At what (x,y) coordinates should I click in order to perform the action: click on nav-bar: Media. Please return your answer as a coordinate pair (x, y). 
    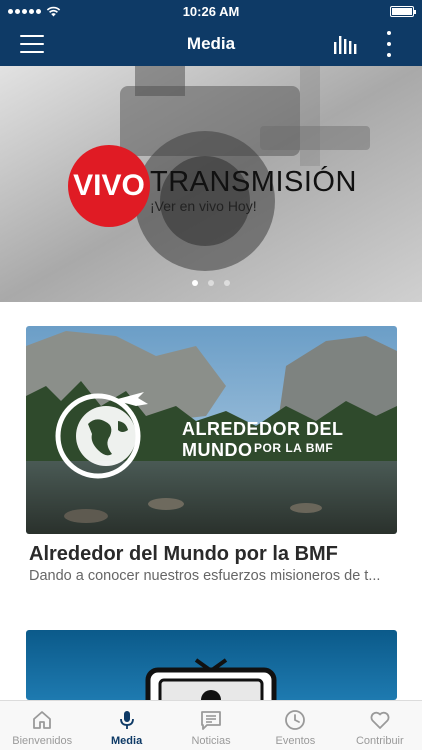
    Looking at the image, I should click on (211, 44).